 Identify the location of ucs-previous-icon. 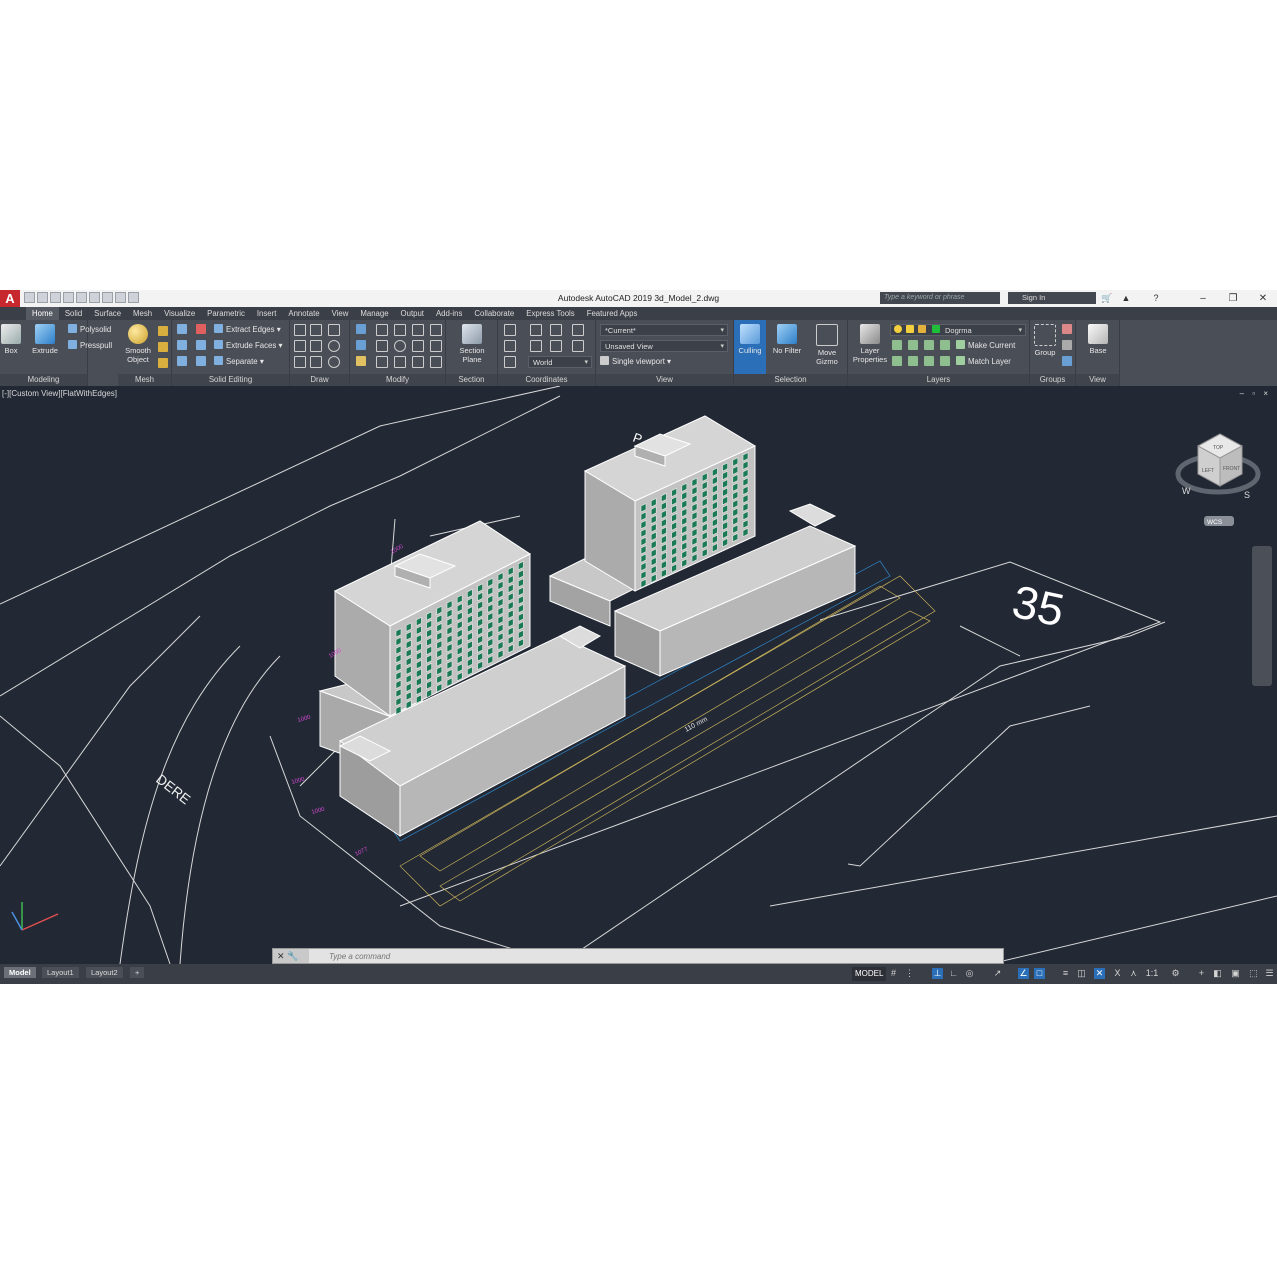
(556, 330).